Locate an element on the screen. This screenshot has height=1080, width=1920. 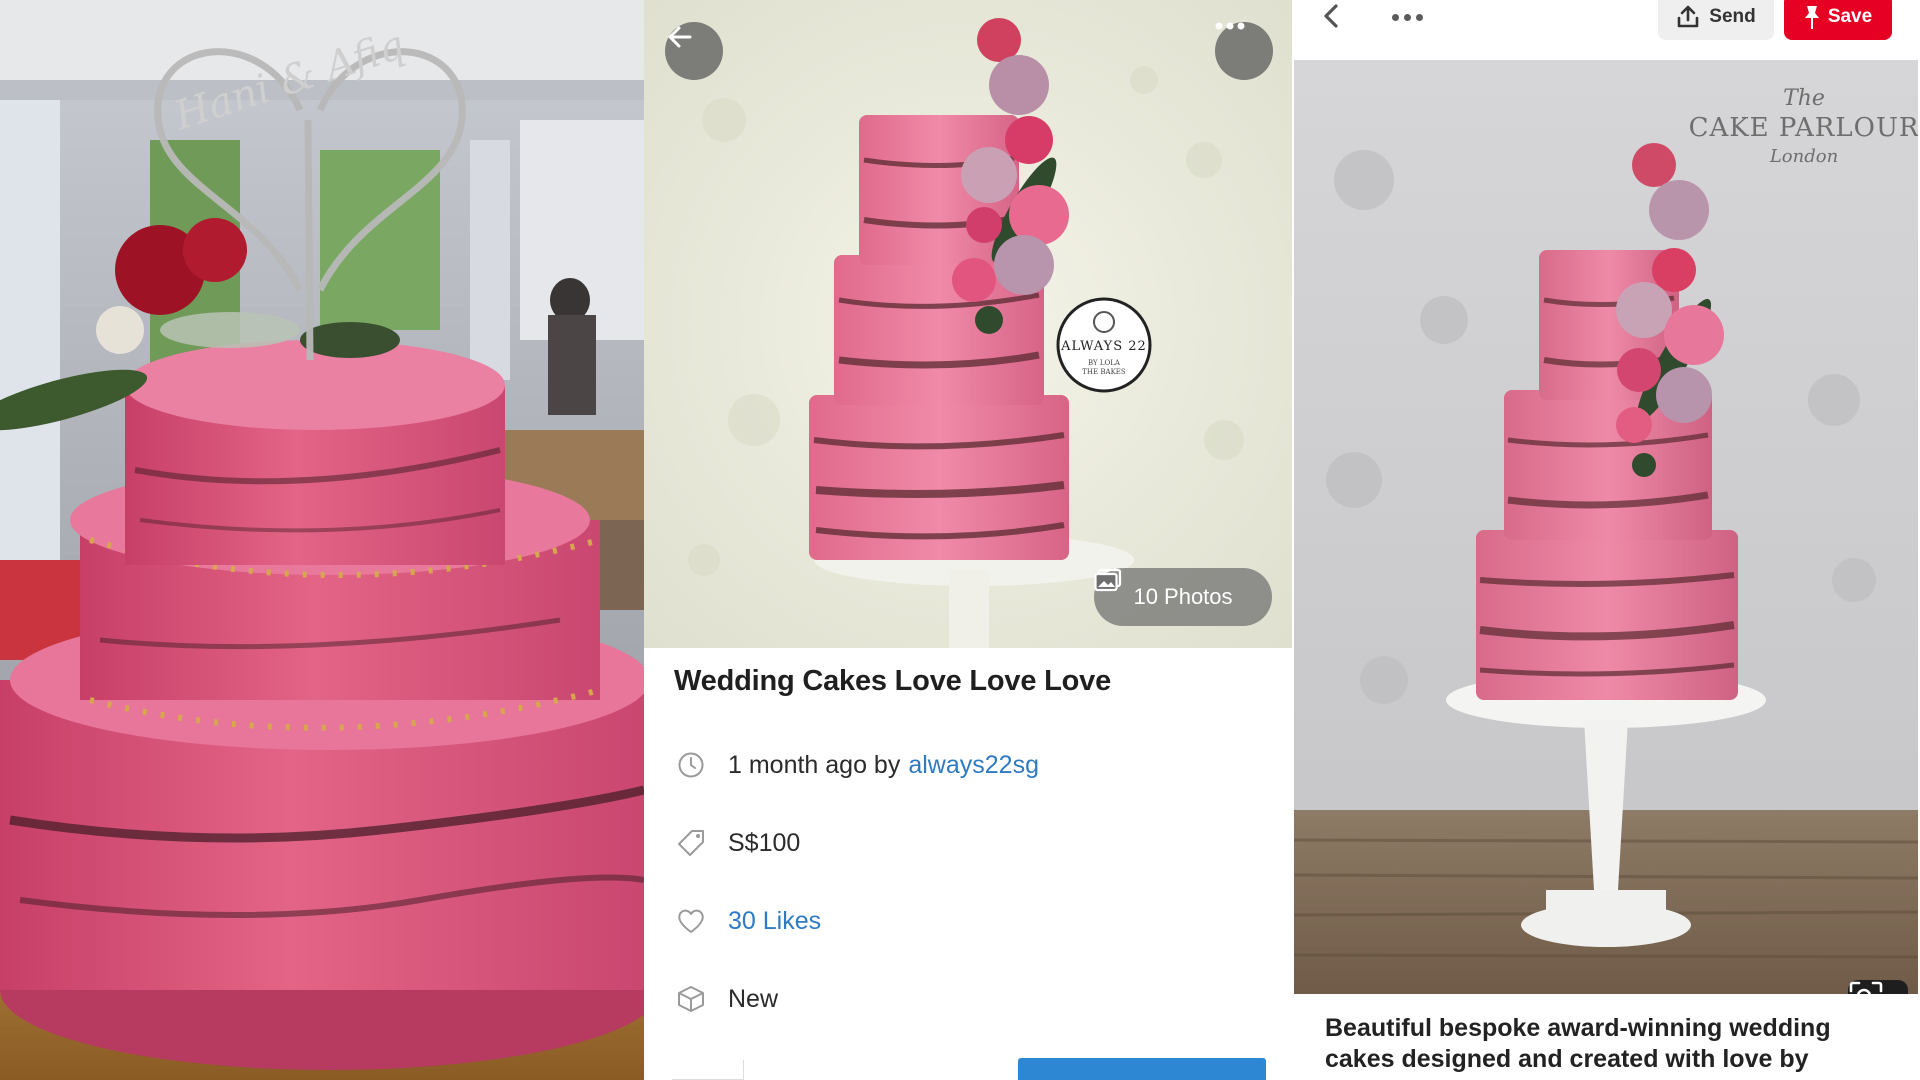
condition-value: New is located at coordinates (753, 998).